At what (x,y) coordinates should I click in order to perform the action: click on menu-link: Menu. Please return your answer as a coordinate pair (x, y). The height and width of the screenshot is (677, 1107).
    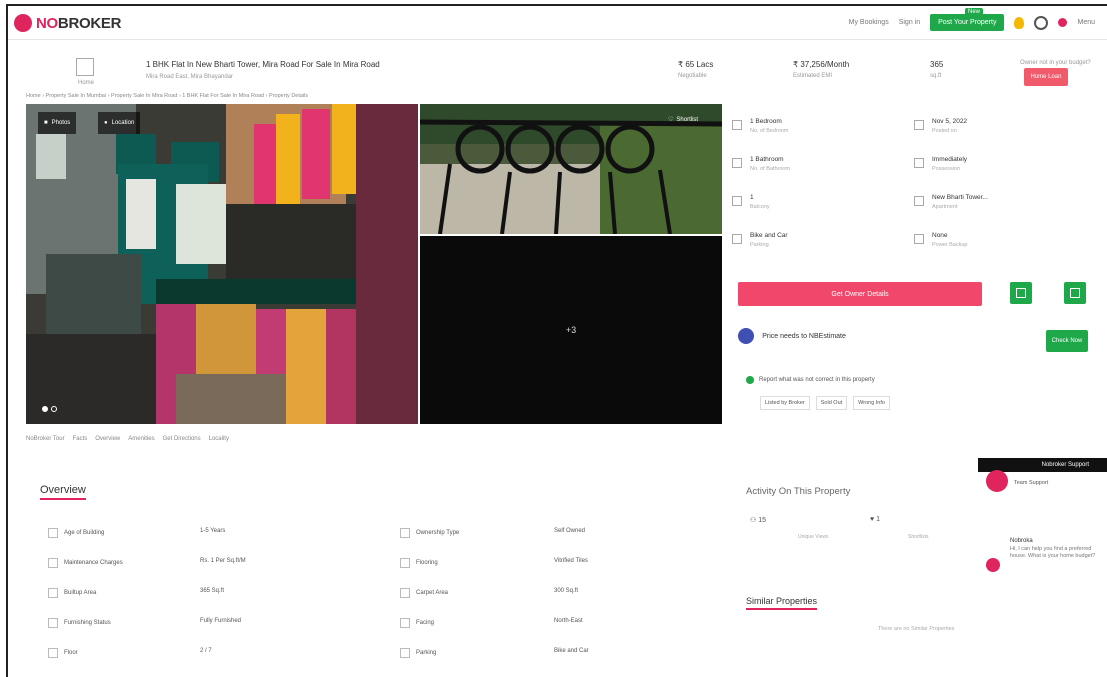
    Looking at the image, I should click on (1086, 22).